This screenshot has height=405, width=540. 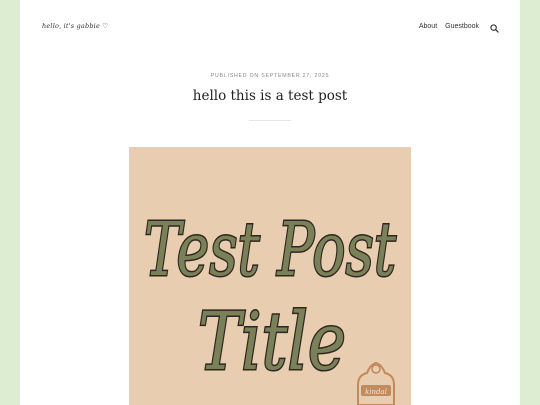 What do you see at coordinates (270, 250) in the screenshot?
I see `hero-title-line1: Test Post` at bounding box center [270, 250].